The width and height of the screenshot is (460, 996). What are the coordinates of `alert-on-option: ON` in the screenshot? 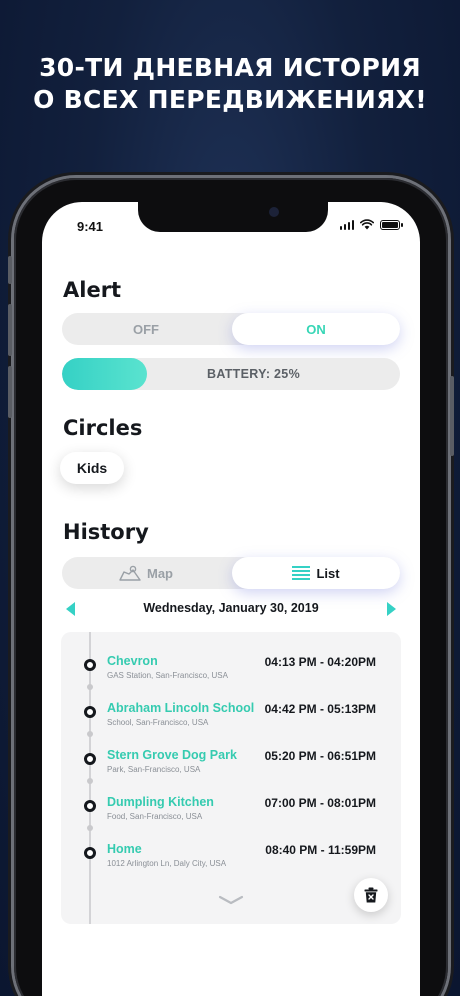 It's located at (316, 329).